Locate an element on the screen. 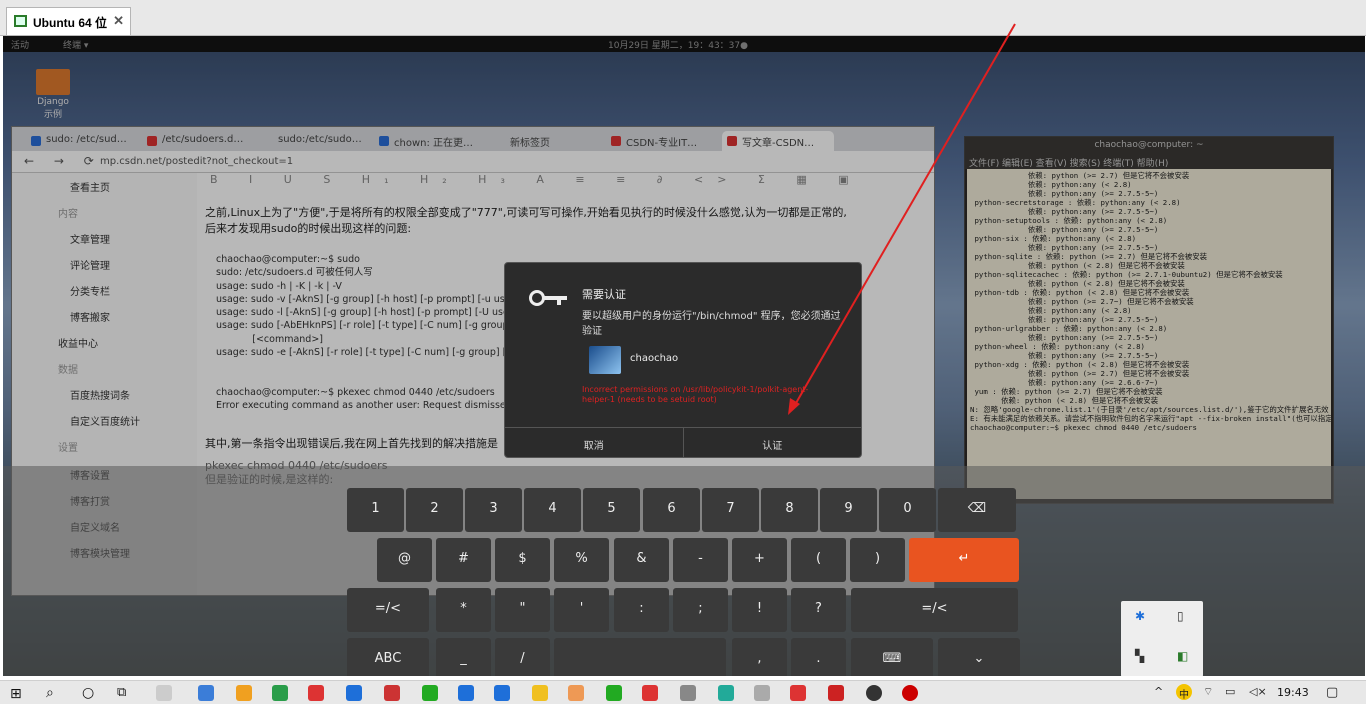 This screenshot has height=704, width=1366. key-icon is located at coordinates (548, 298).